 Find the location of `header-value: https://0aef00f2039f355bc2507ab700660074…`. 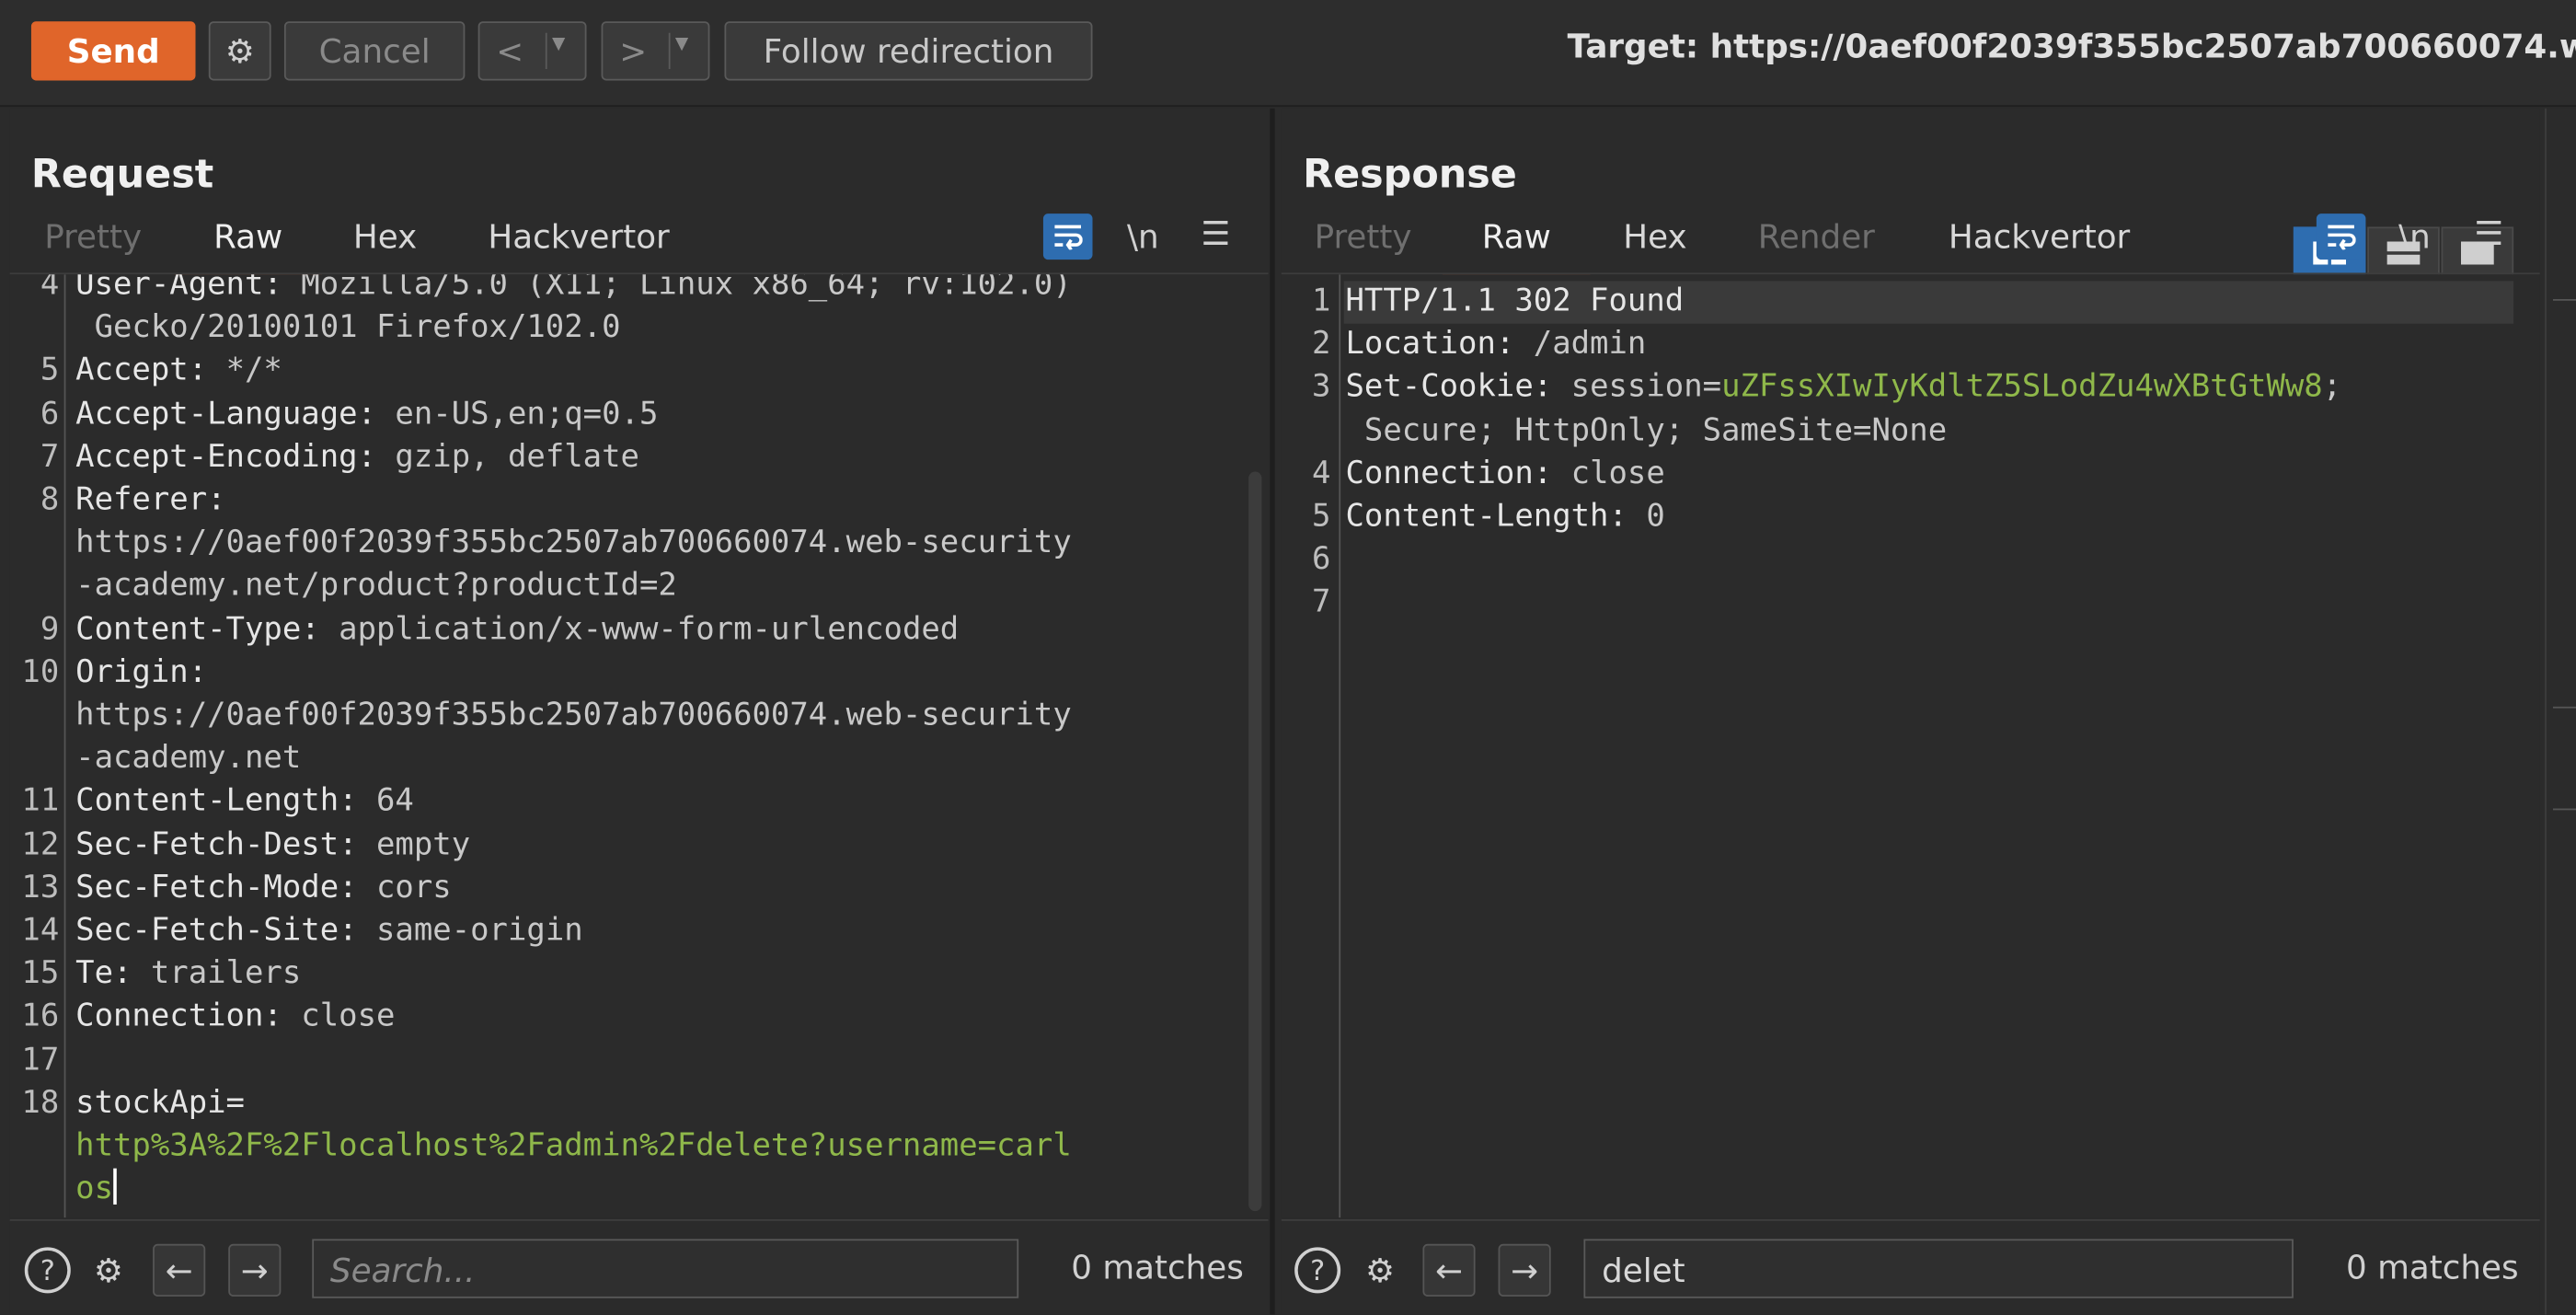

header-value: https://0aef00f2039f355bc2507ab700660074… is located at coordinates (573, 542).